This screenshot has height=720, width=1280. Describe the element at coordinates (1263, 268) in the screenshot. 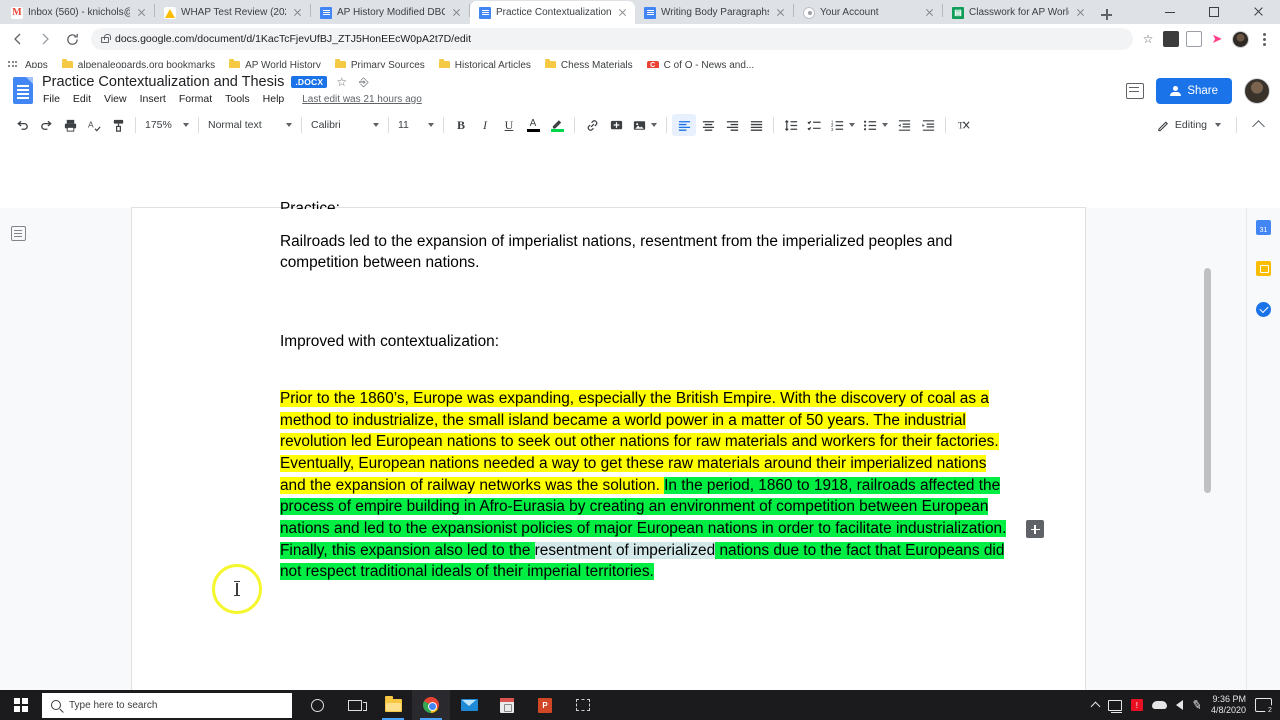

I see `google-keep-icon` at that location.